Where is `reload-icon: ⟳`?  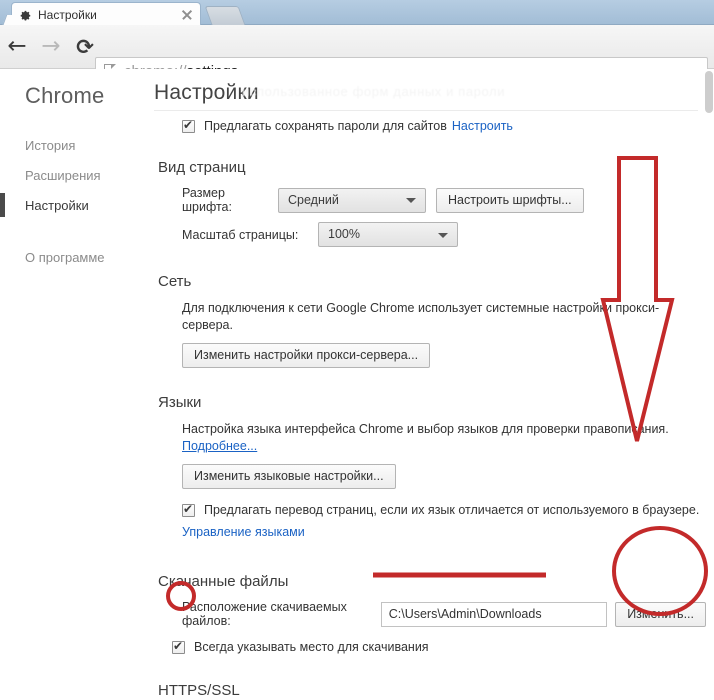
reload-icon: ⟳ is located at coordinates (85, 46).